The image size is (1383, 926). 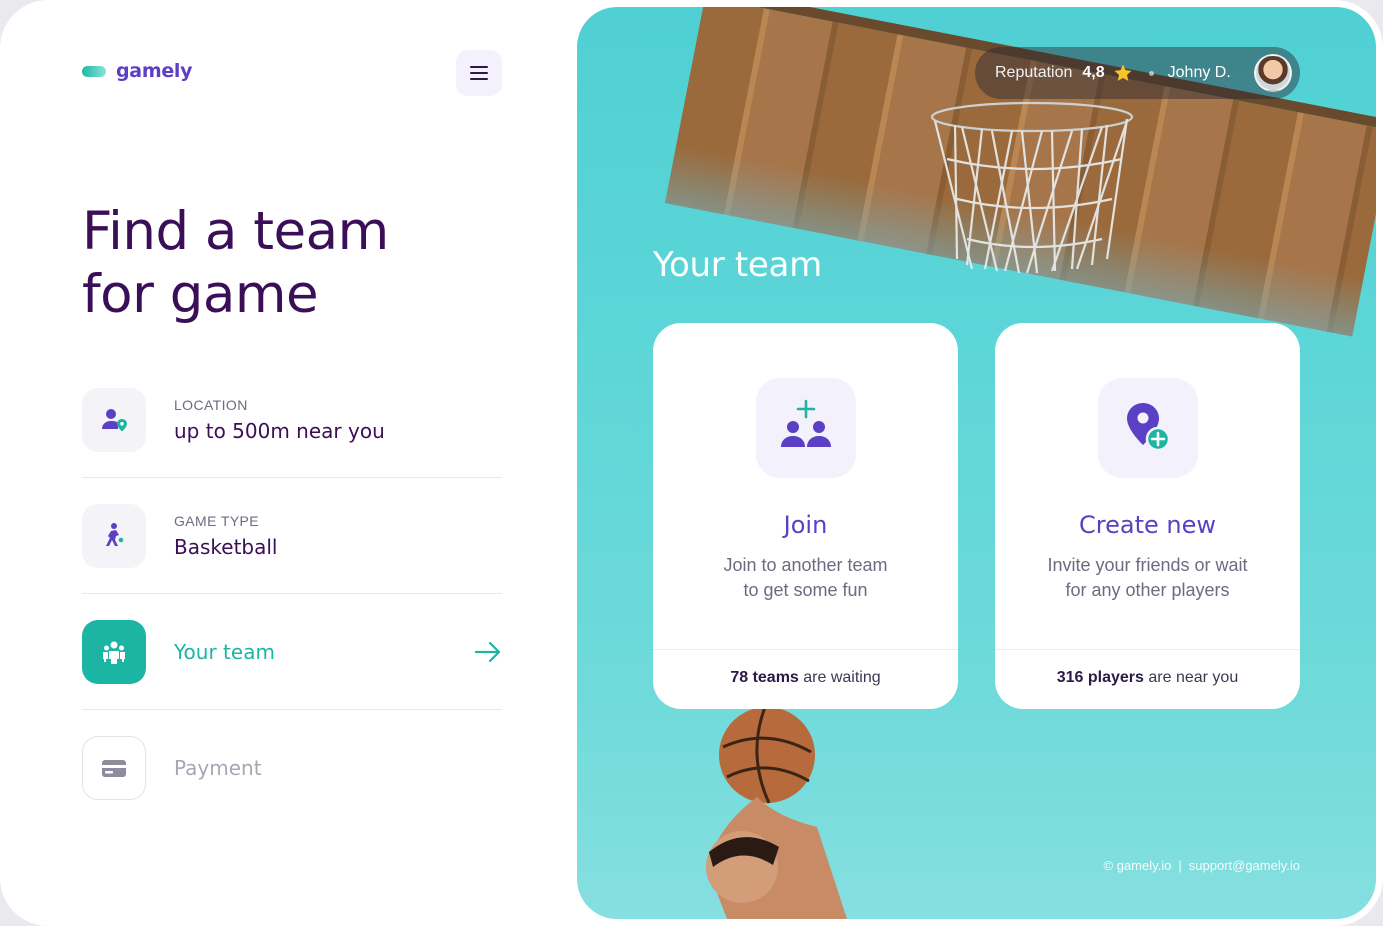 I want to click on reputation-value: 4,8, so click(x=1093, y=72).